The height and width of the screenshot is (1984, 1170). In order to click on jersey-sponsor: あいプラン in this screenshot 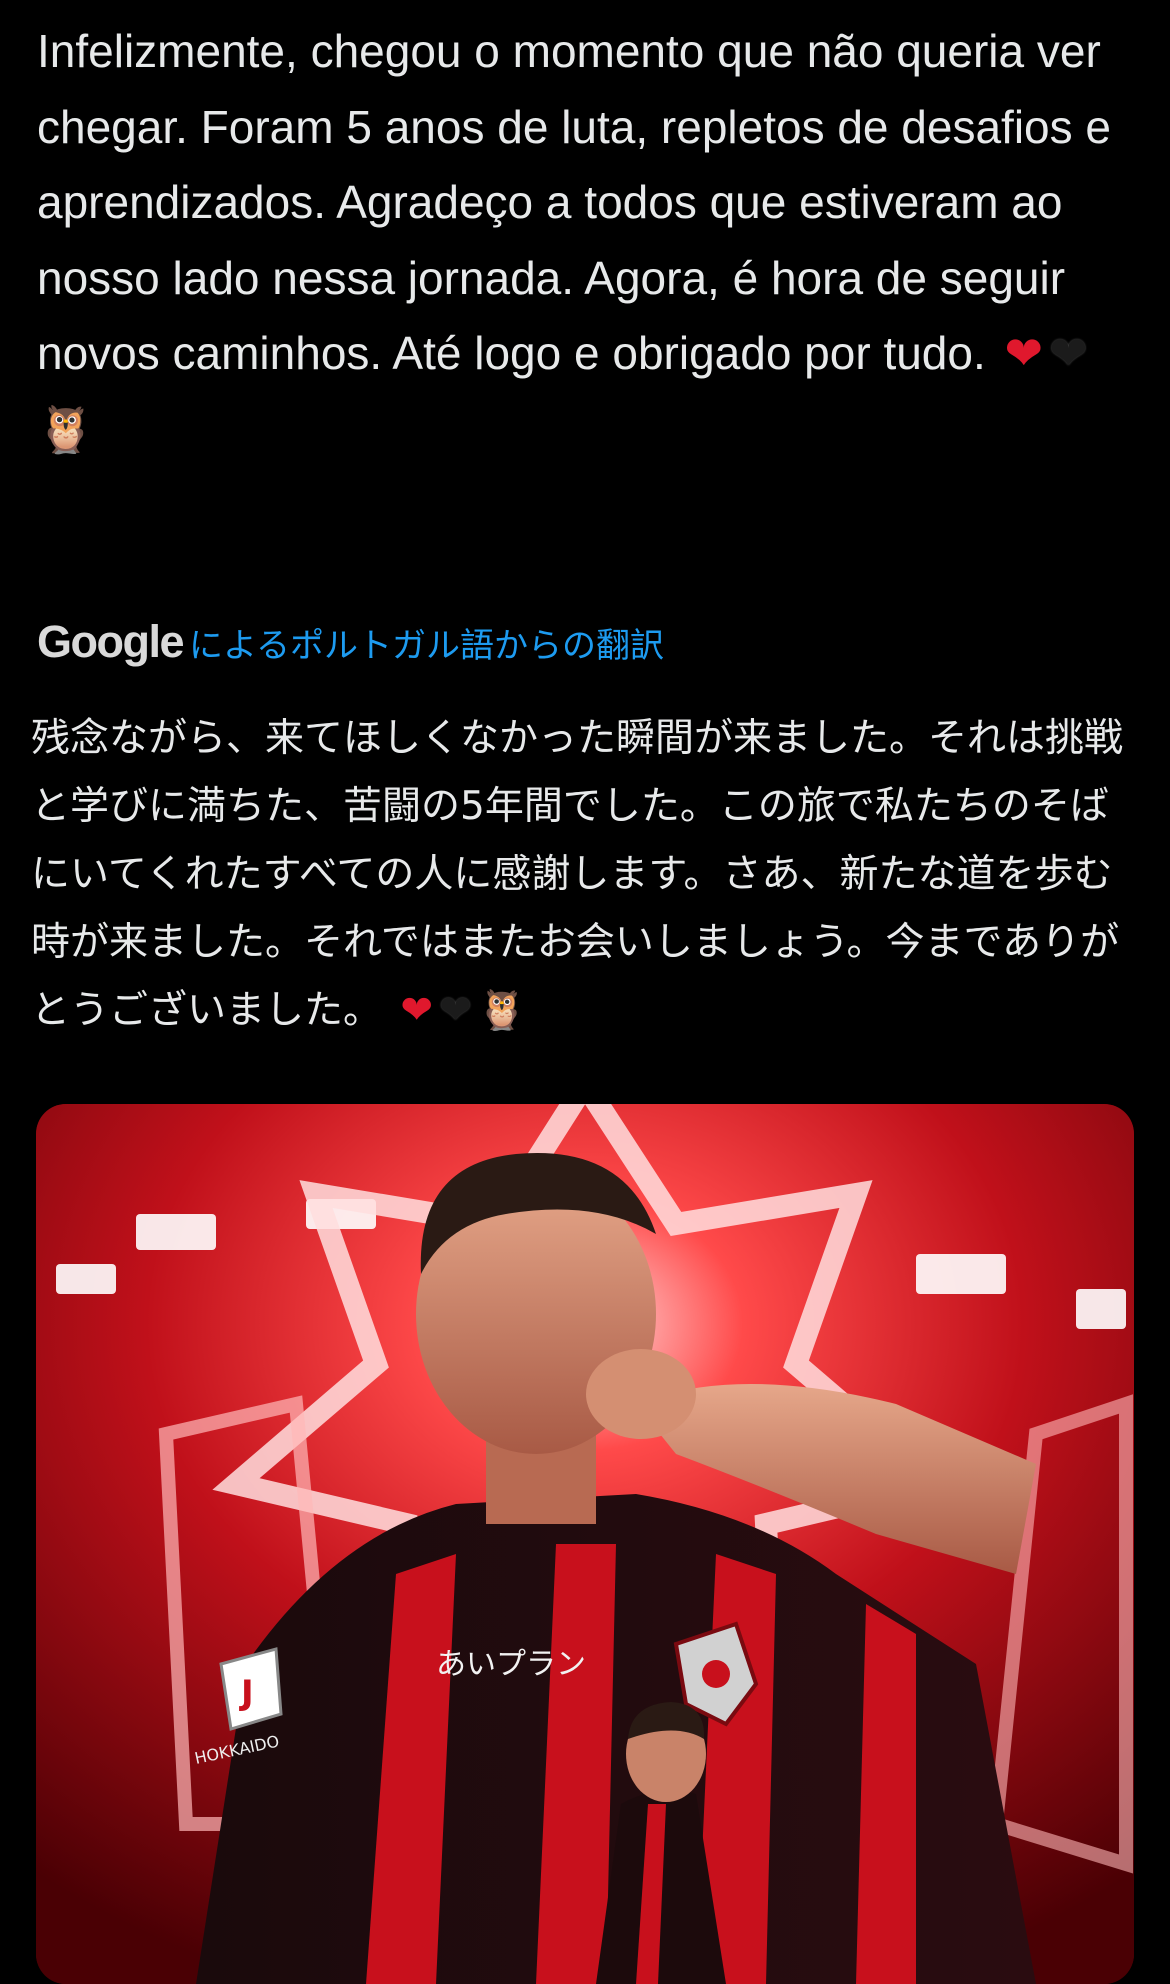, I will do `click(511, 1664)`.